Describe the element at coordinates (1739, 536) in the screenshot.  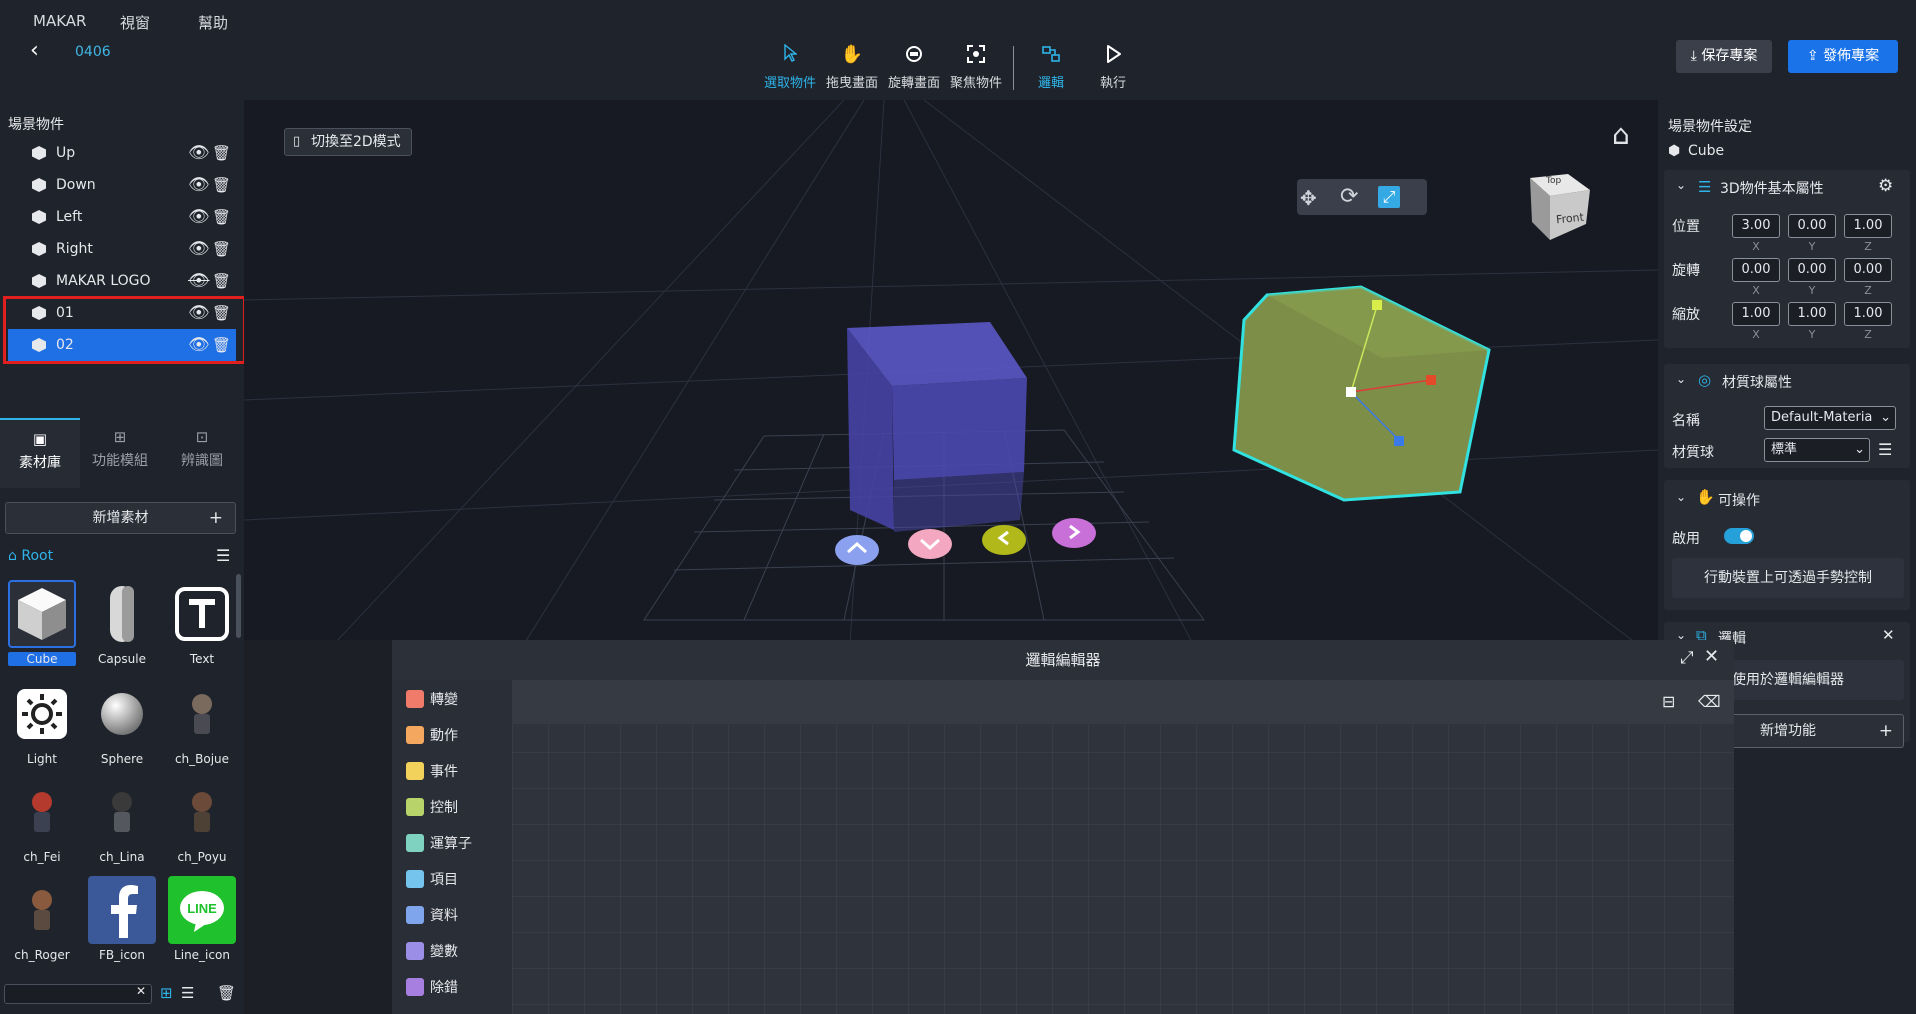
I see `enable-toggle` at that location.